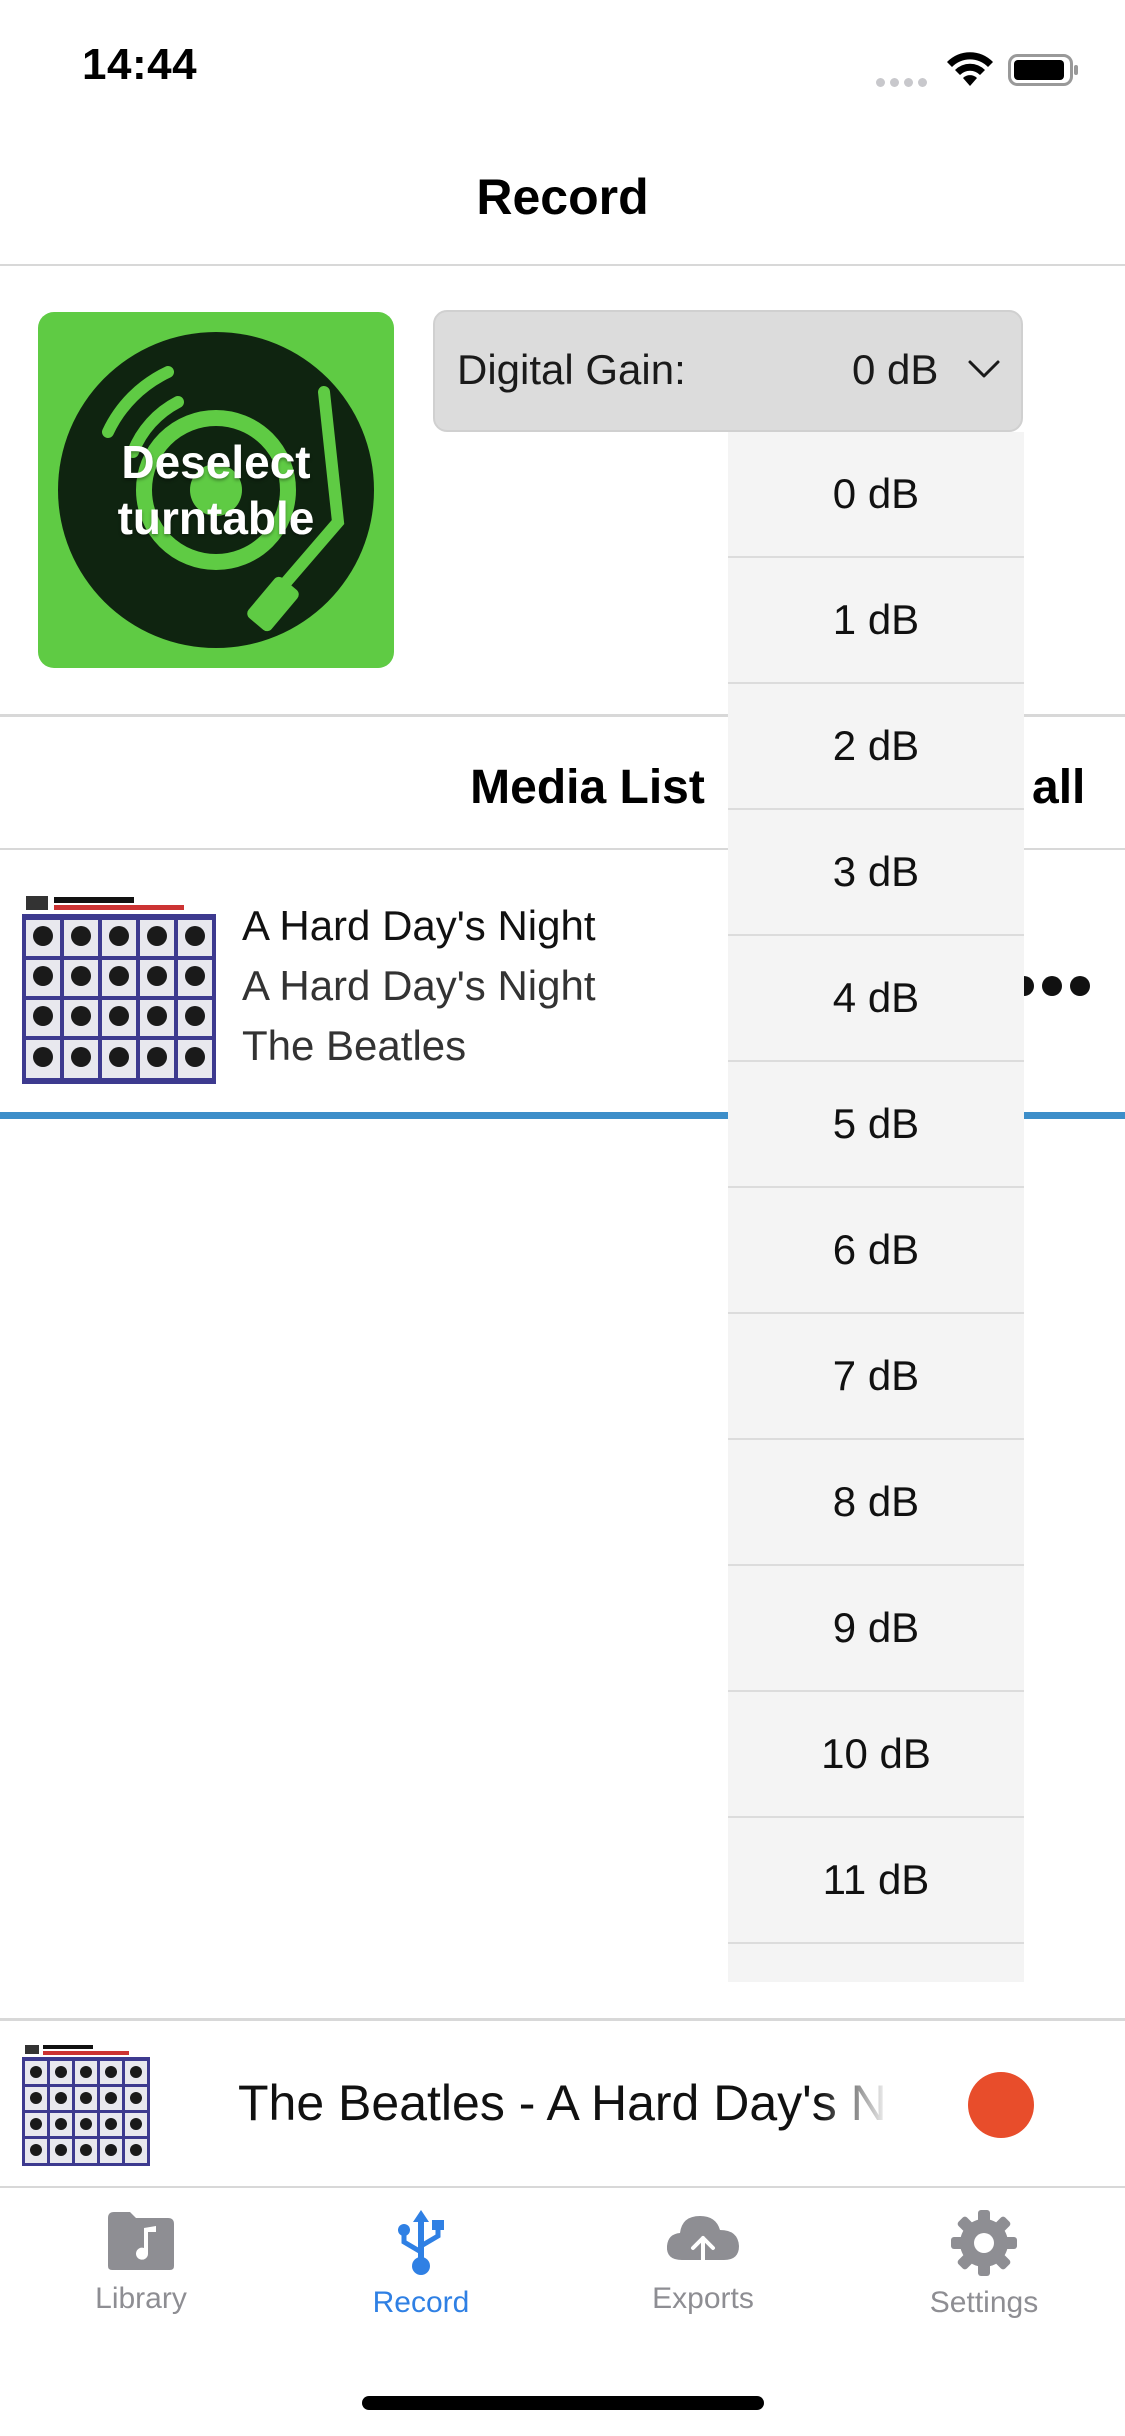 This screenshot has width=1125, height=2436. I want to click on gain-option: 2 dB, so click(876, 747).